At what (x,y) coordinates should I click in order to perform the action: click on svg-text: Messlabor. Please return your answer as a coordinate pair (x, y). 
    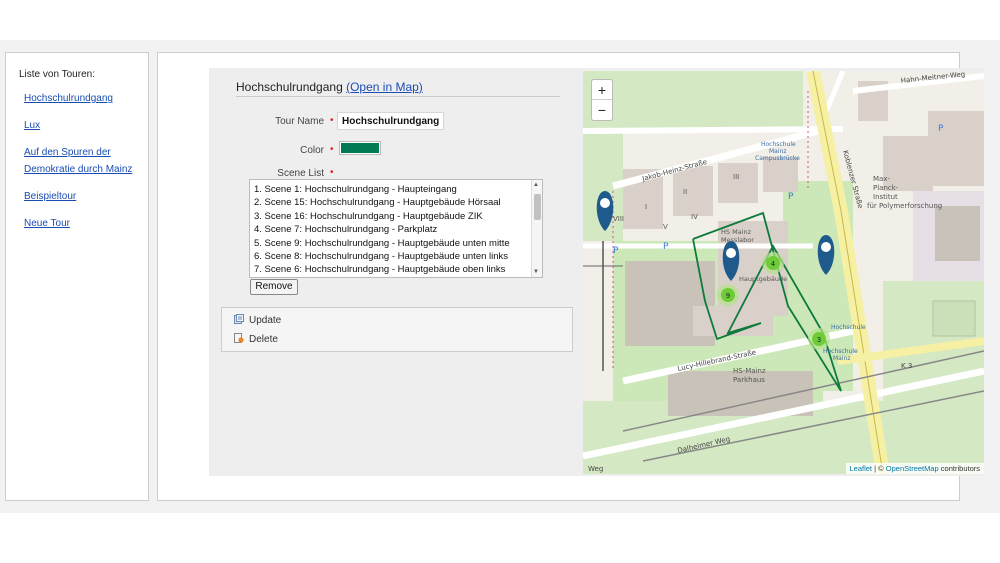
    Looking at the image, I should click on (737, 240).